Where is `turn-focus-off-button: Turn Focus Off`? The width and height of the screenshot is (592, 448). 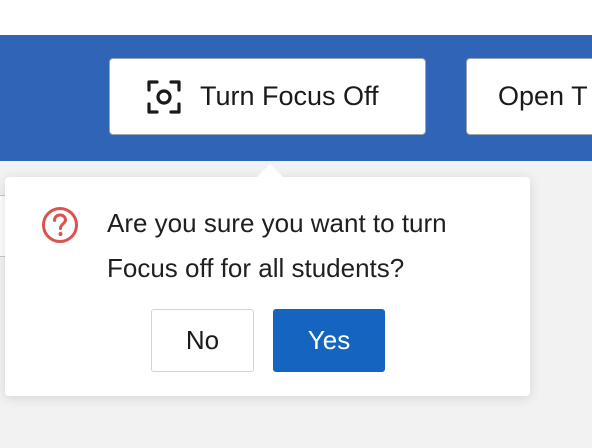
turn-focus-off-button: Turn Focus Off is located at coordinates (267, 96).